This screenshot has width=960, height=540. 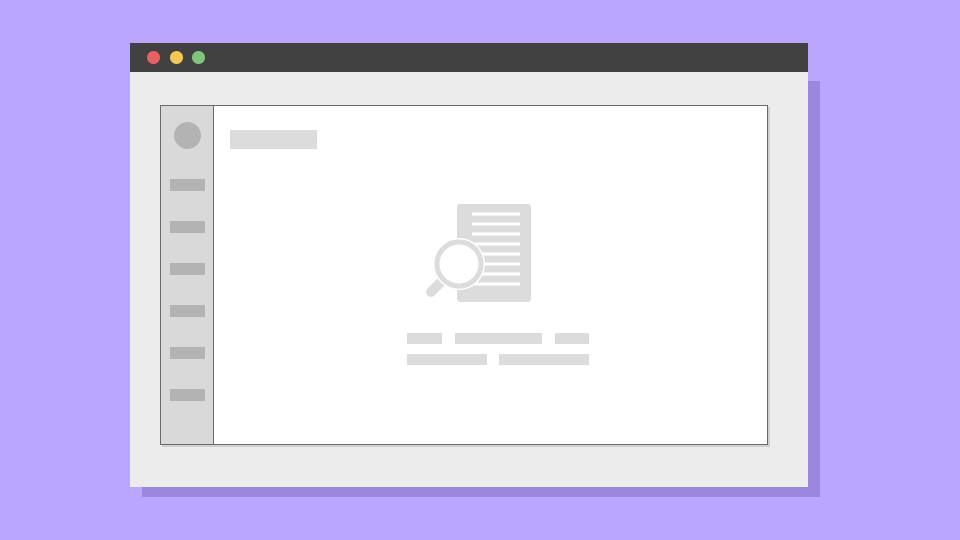 I want to click on sidebar, so click(x=187, y=275).